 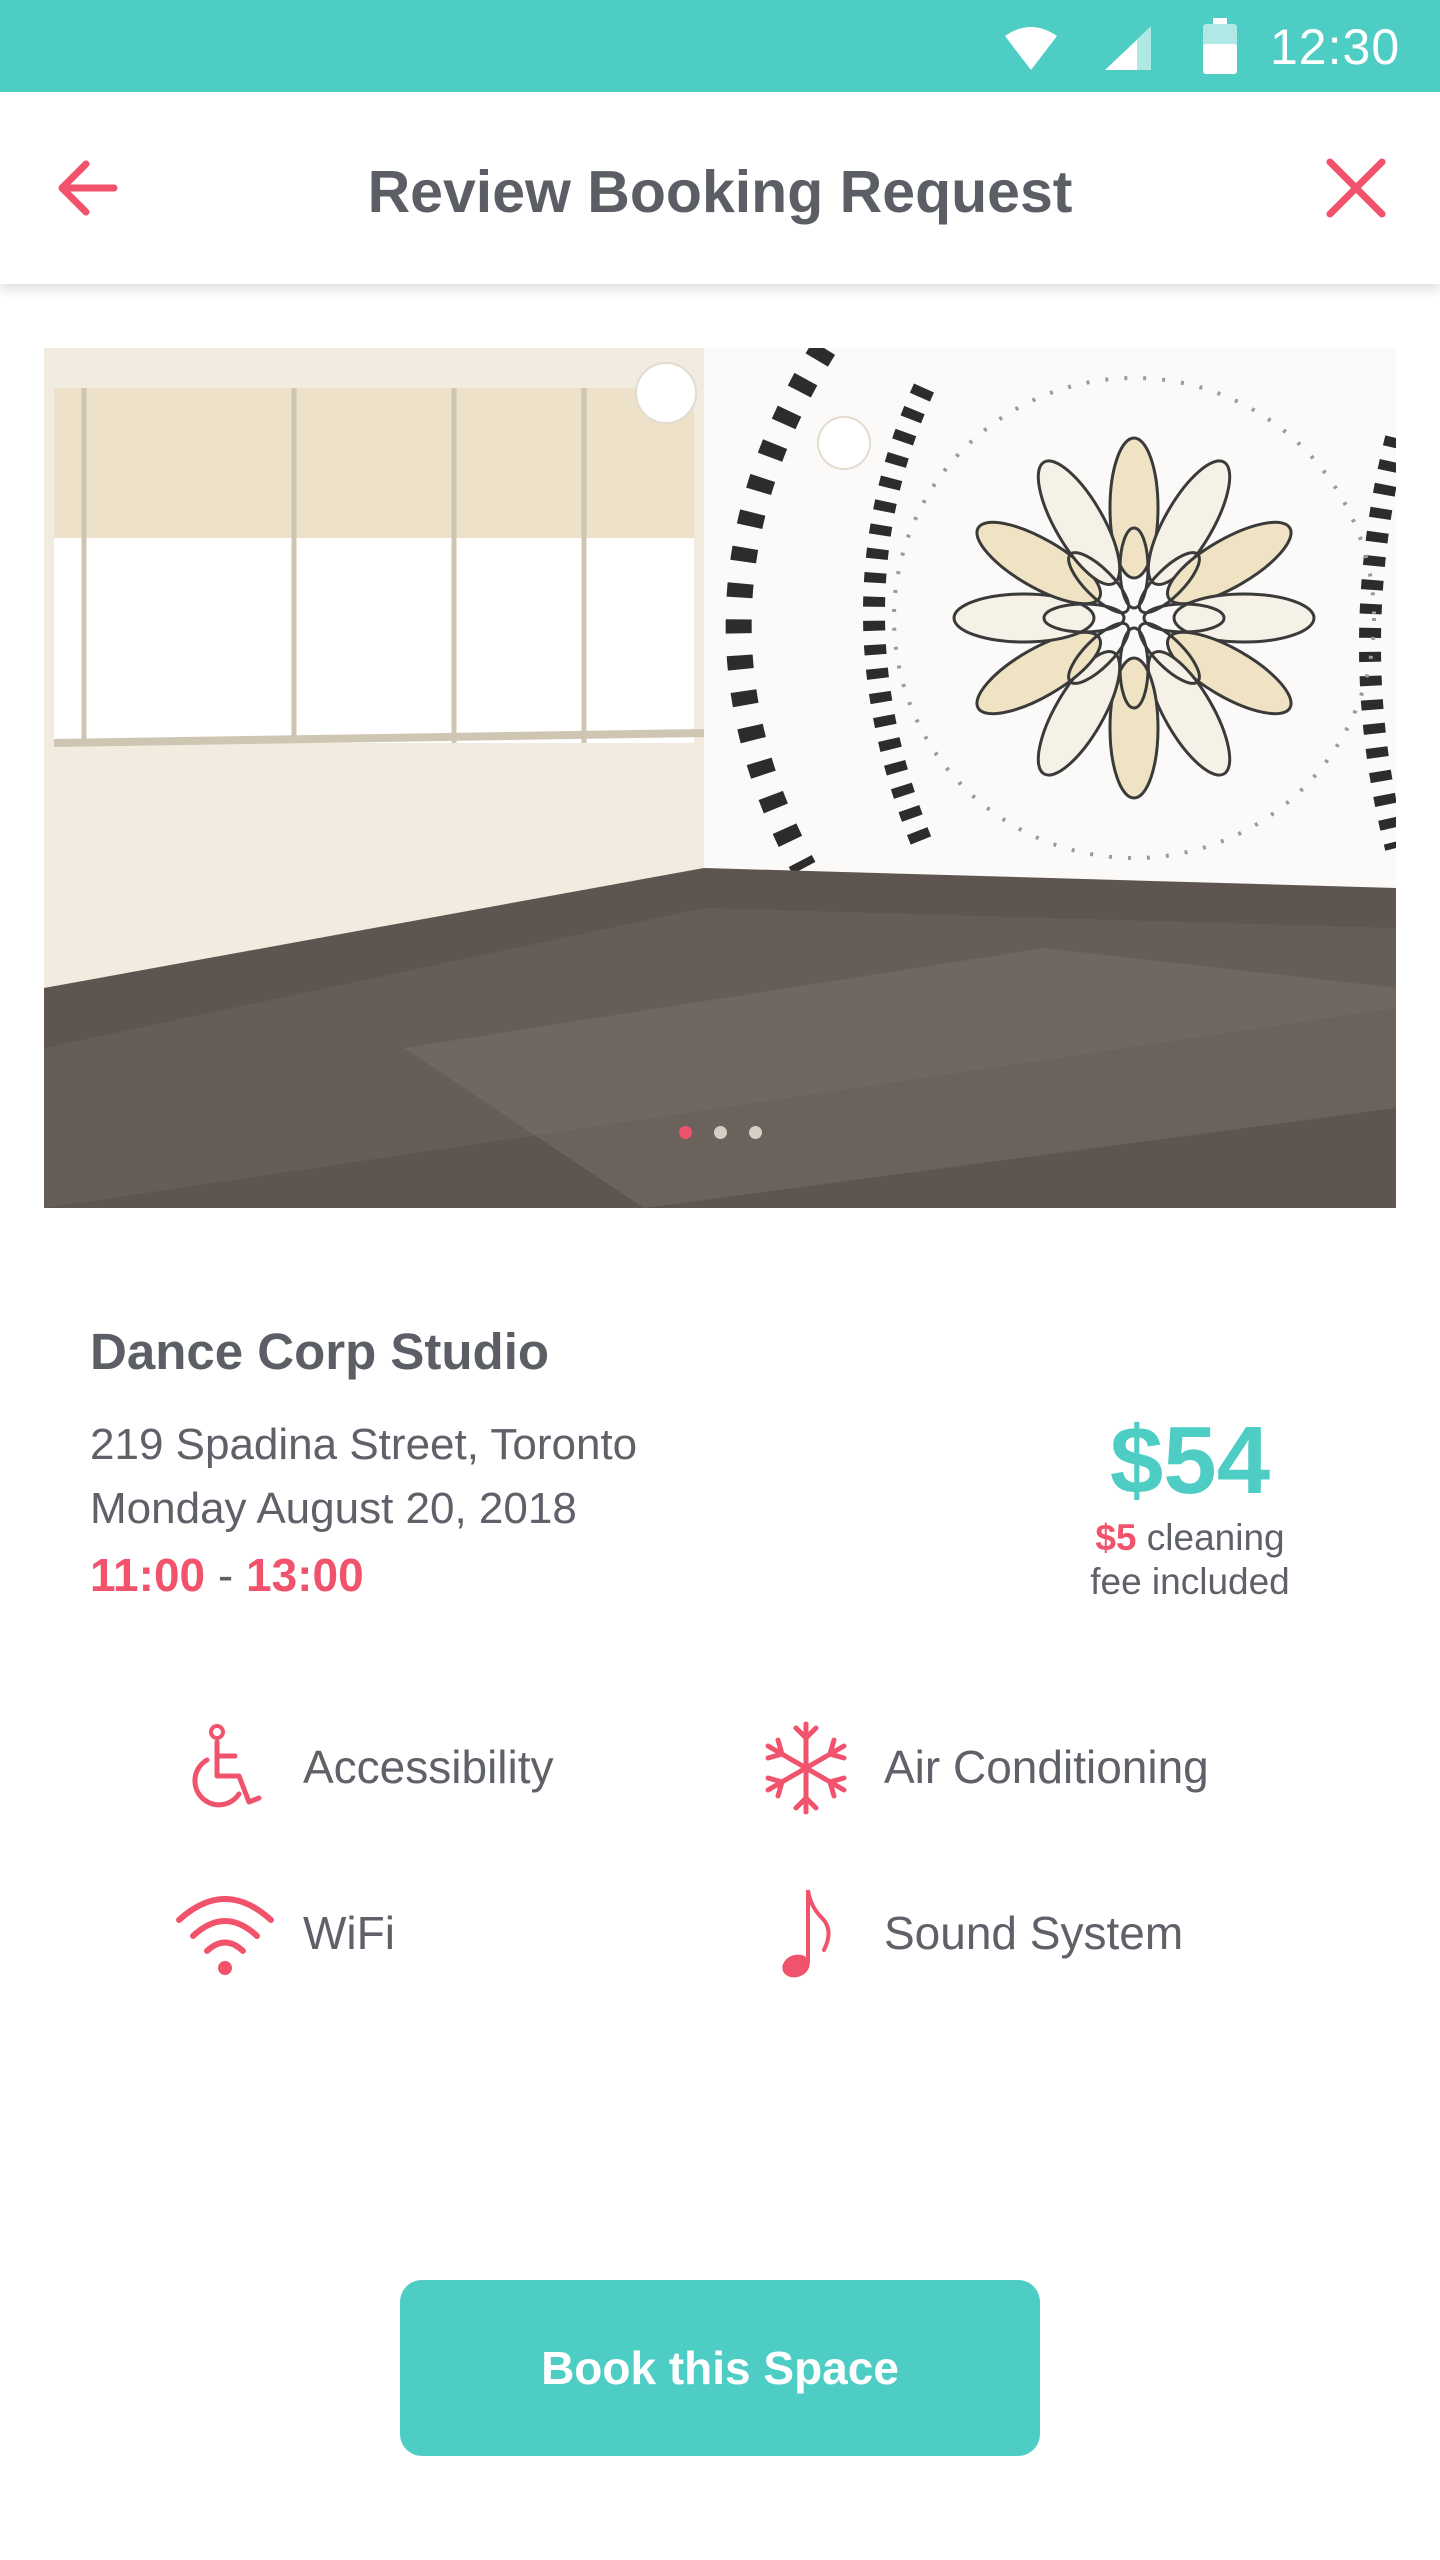 I want to click on battery-icon, so click(x=1220, y=46).